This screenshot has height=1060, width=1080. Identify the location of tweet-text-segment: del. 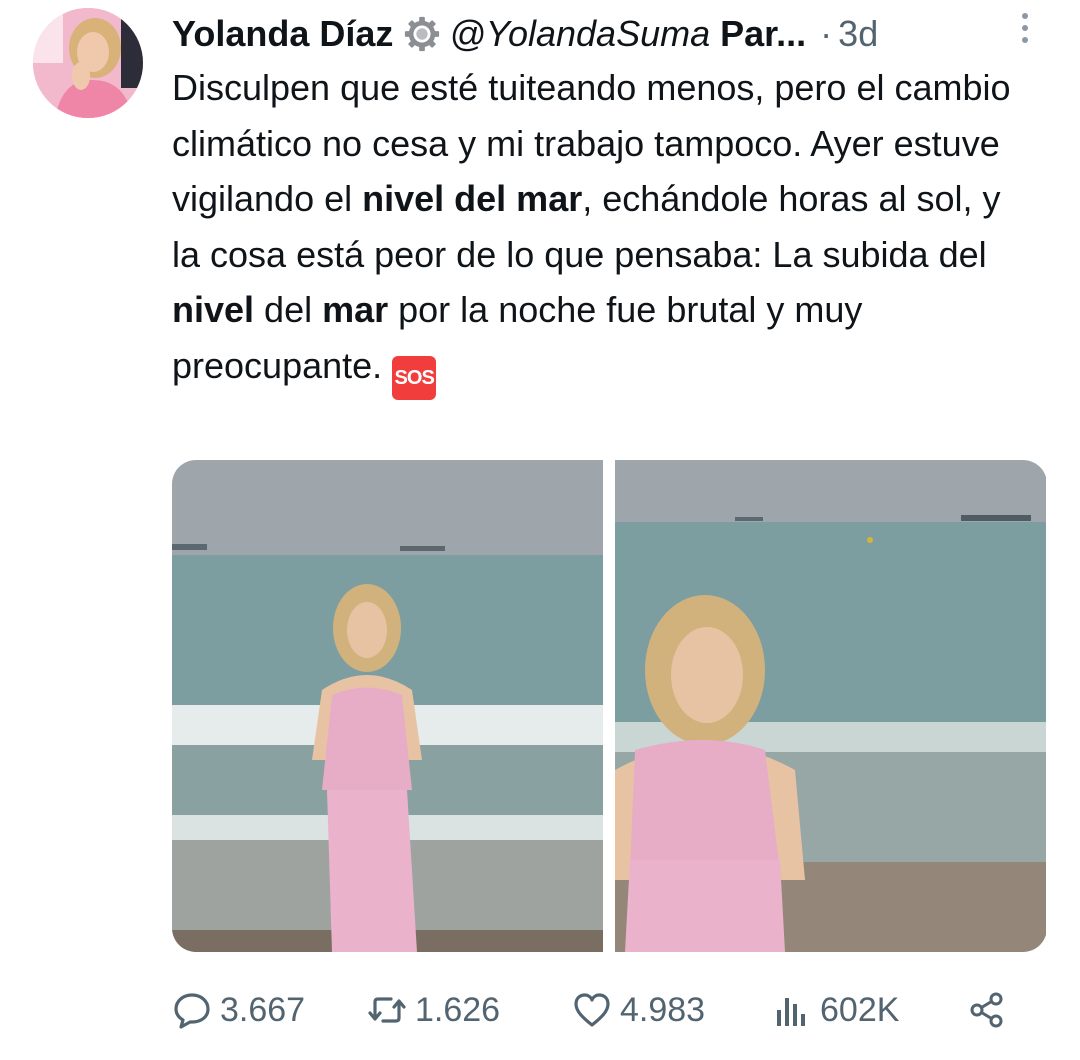
(288, 309).